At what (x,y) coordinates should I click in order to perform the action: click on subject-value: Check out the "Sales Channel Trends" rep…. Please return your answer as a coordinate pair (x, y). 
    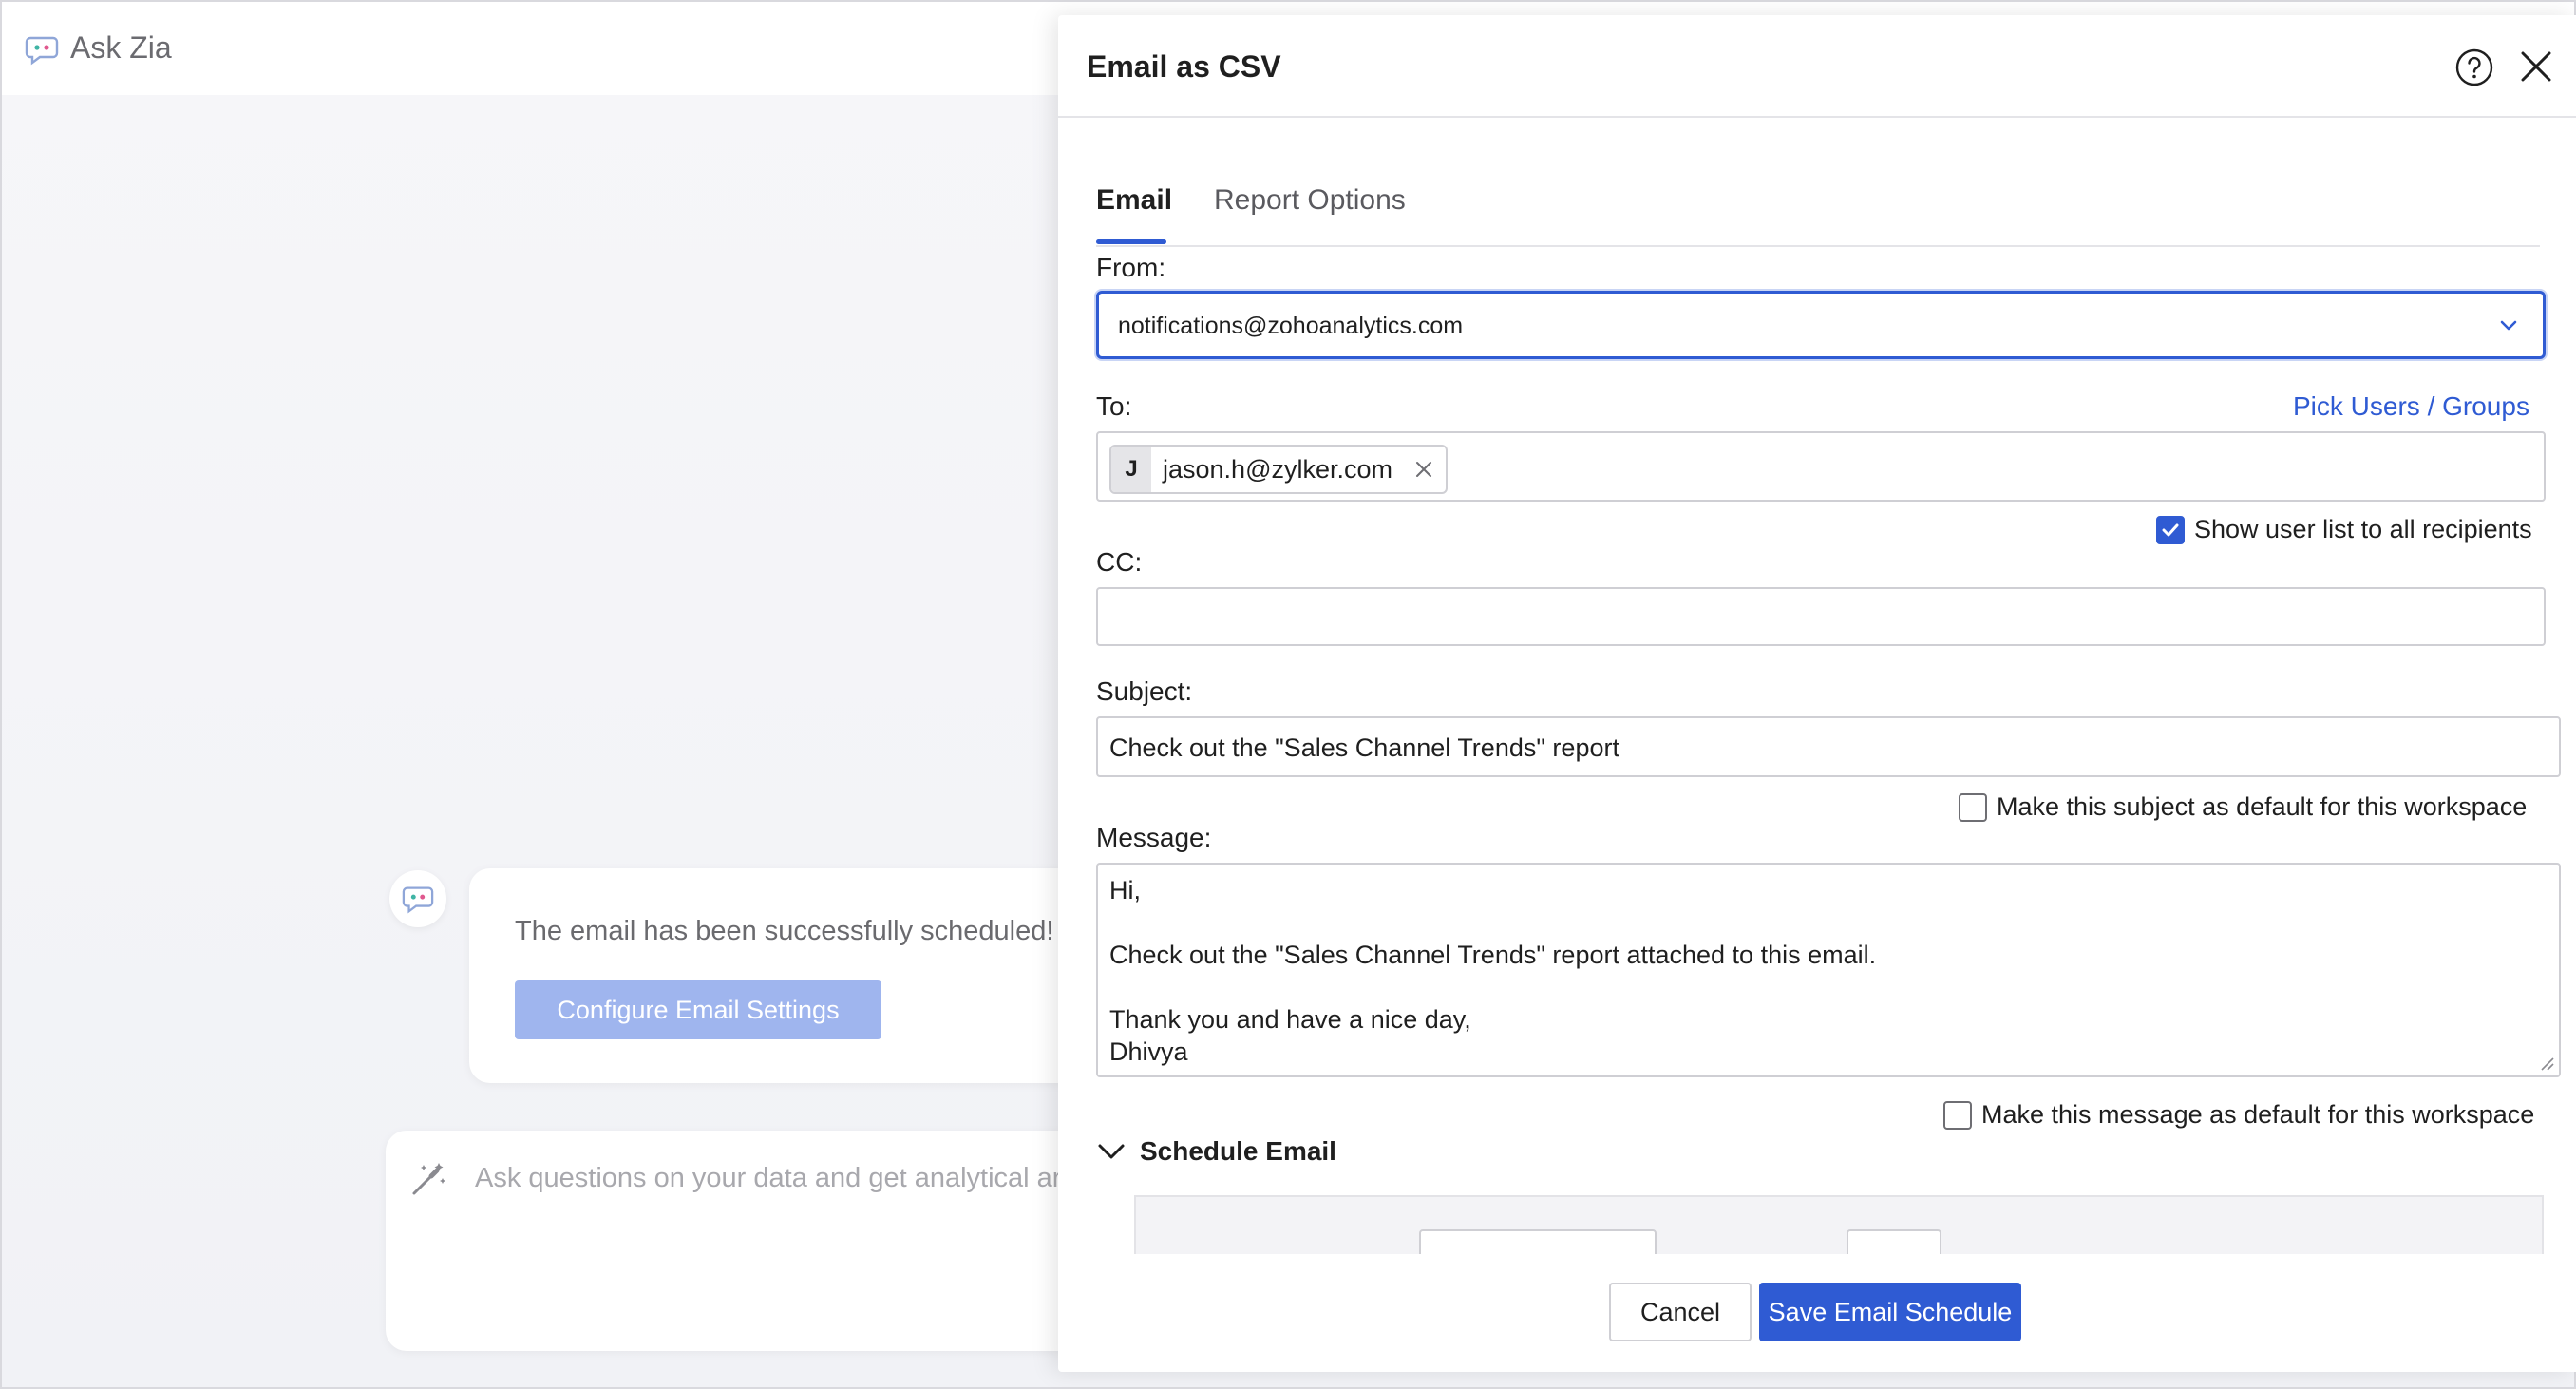
    Looking at the image, I should click on (1364, 747).